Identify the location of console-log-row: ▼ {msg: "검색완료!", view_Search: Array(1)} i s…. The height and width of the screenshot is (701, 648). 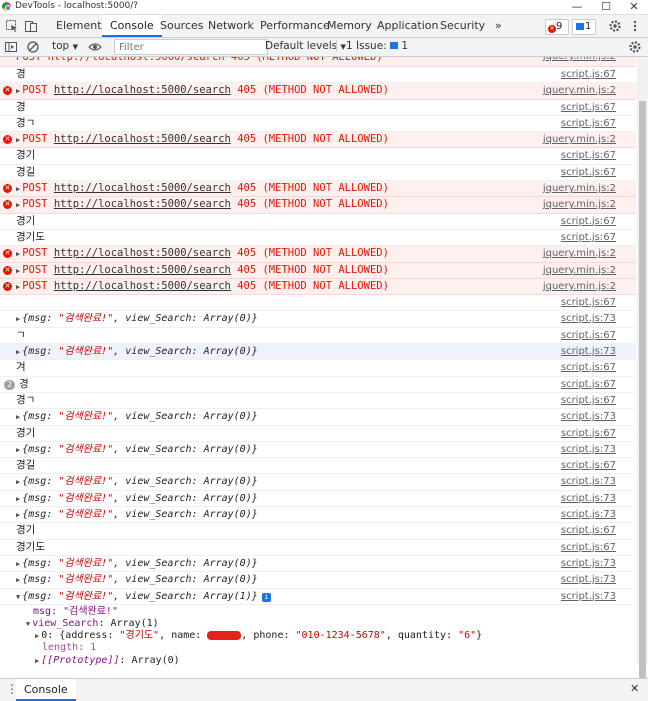
(318, 597).